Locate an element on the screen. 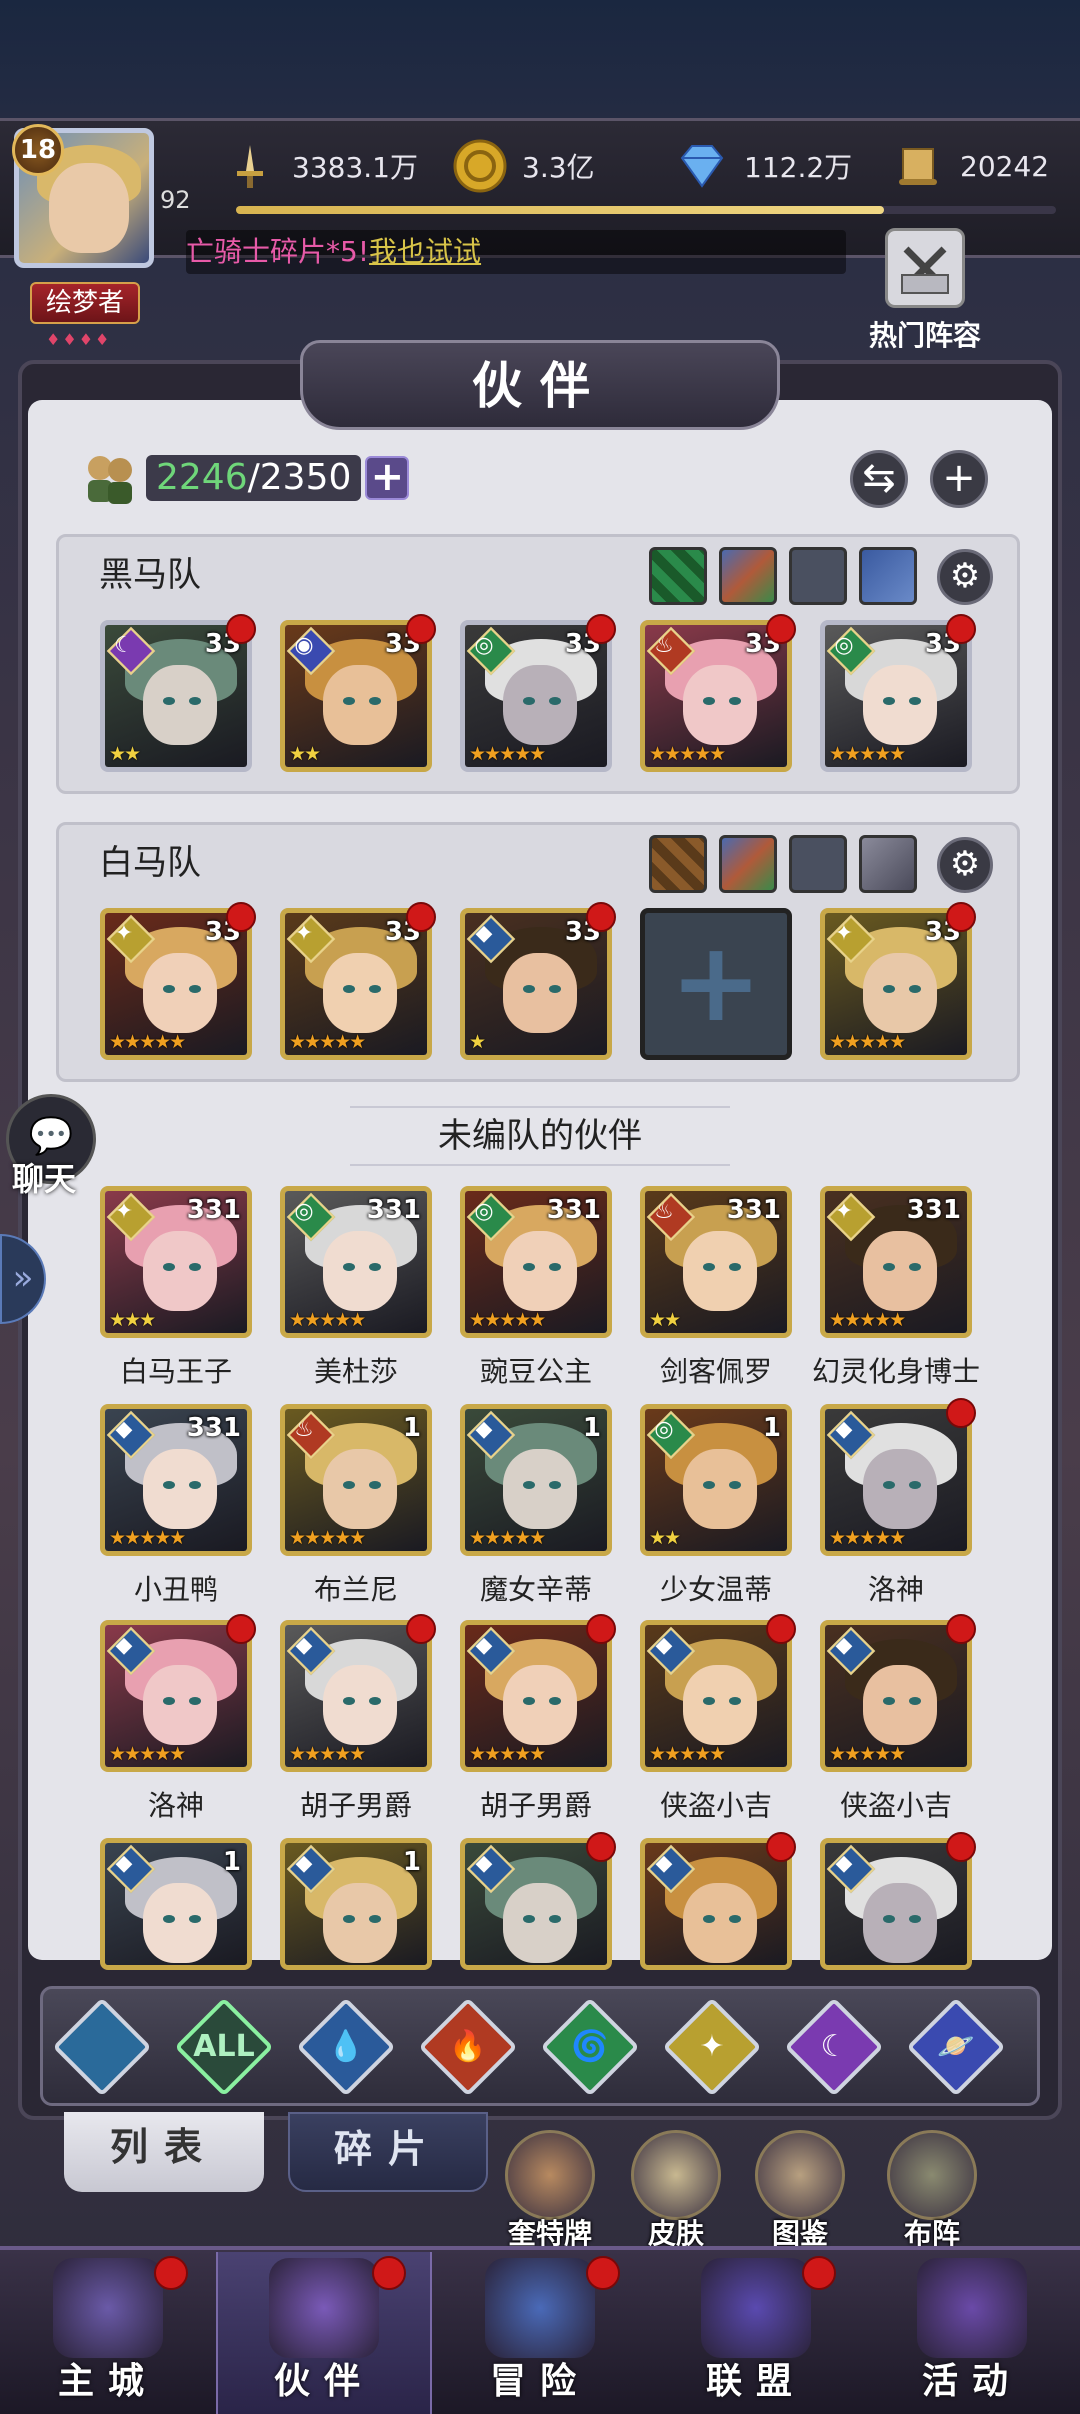 The height and width of the screenshot is (2414, 1080). announcement-ticker: 亡骑士碎片*5!我也试试 is located at coordinates (516, 252).